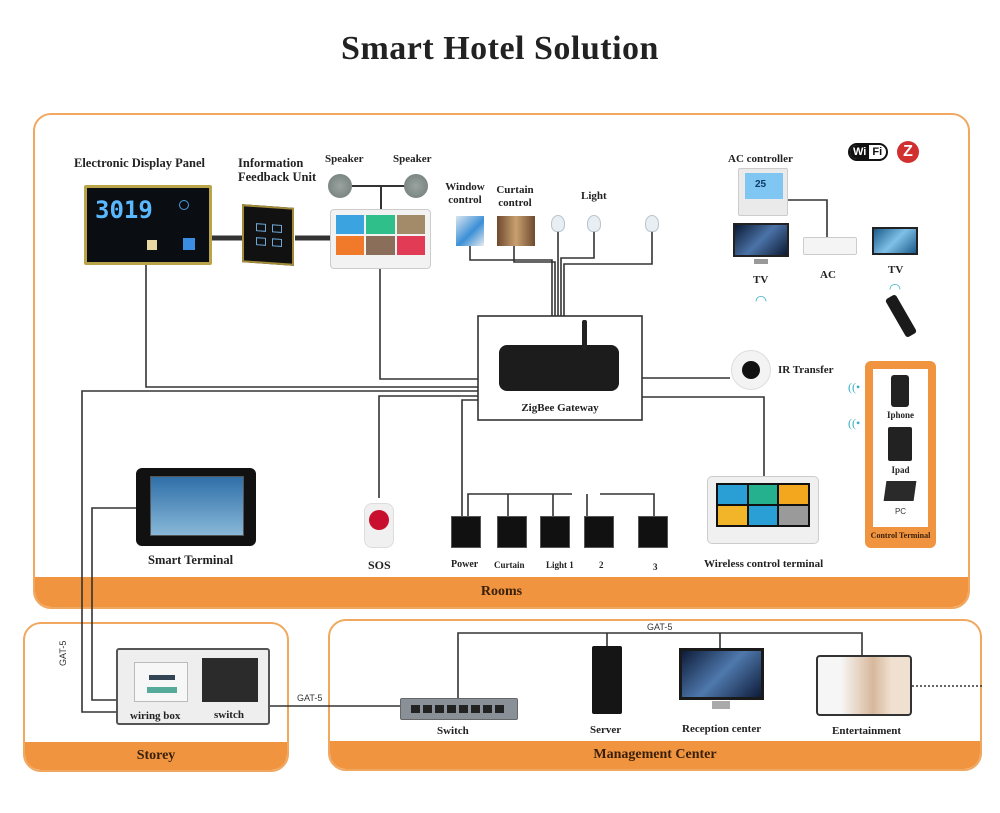  I want to click on dnd-icon, so click(152, 245).